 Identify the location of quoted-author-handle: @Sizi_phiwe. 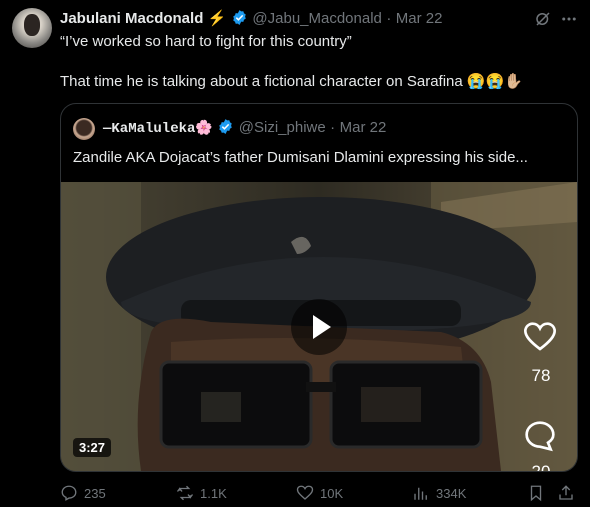
(282, 127).